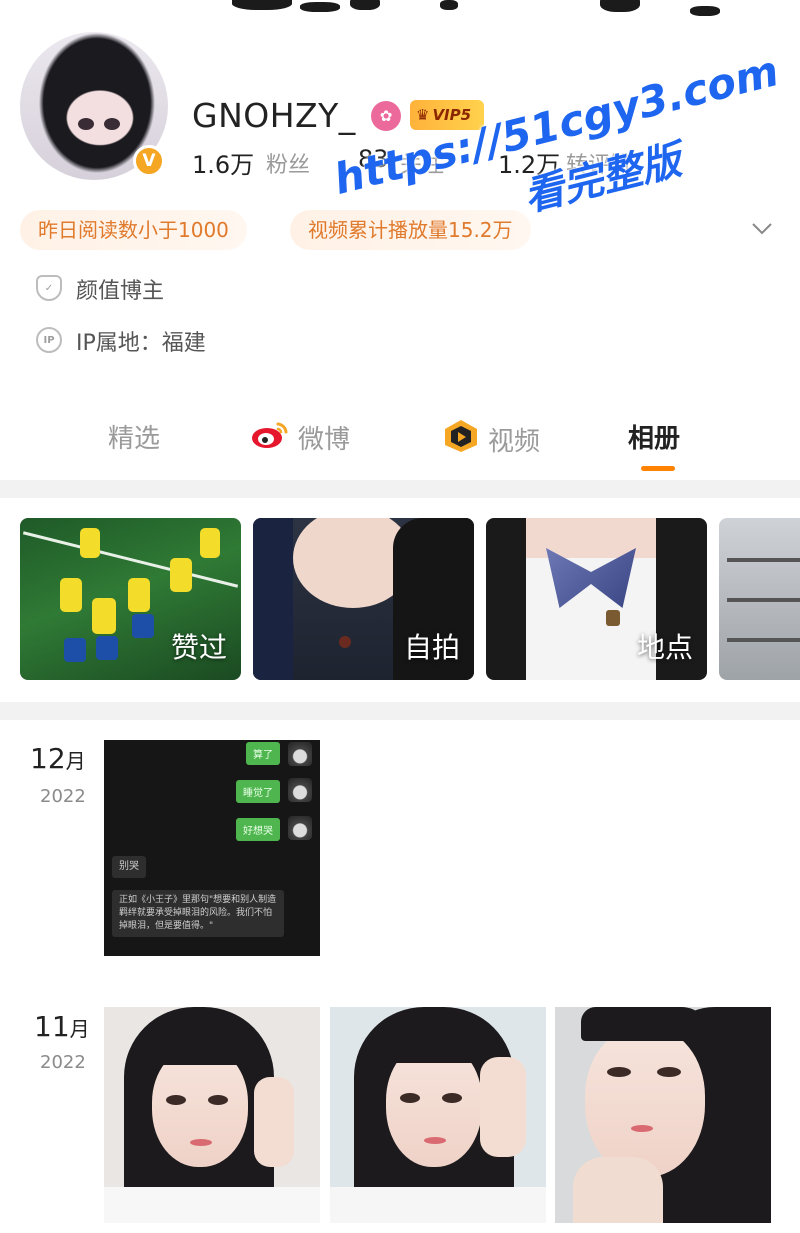 The width and height of the screenshot is (800, 1233). Describe the element at coordinates (461, 439) in the screenshot. I see `video-icon` at that location.